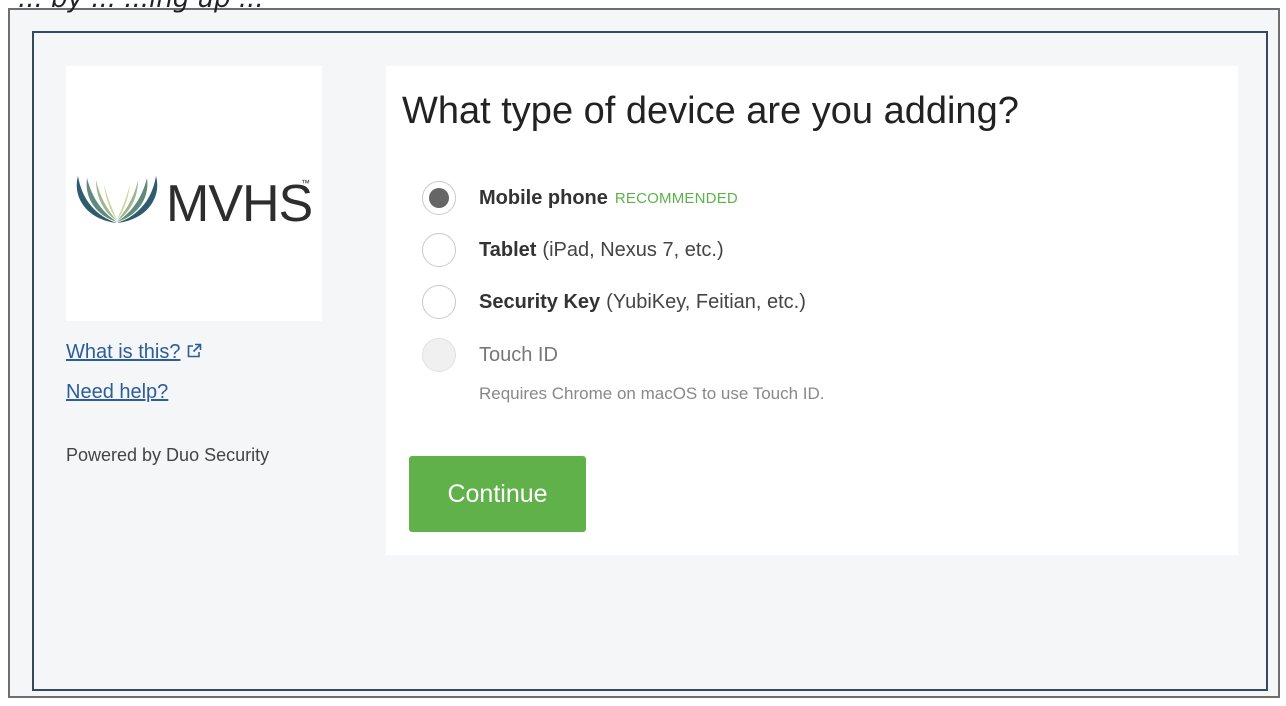 The width and height of the screenshot is (1286, 706). I want to click on continue-button: Continue, so click(497, 494).